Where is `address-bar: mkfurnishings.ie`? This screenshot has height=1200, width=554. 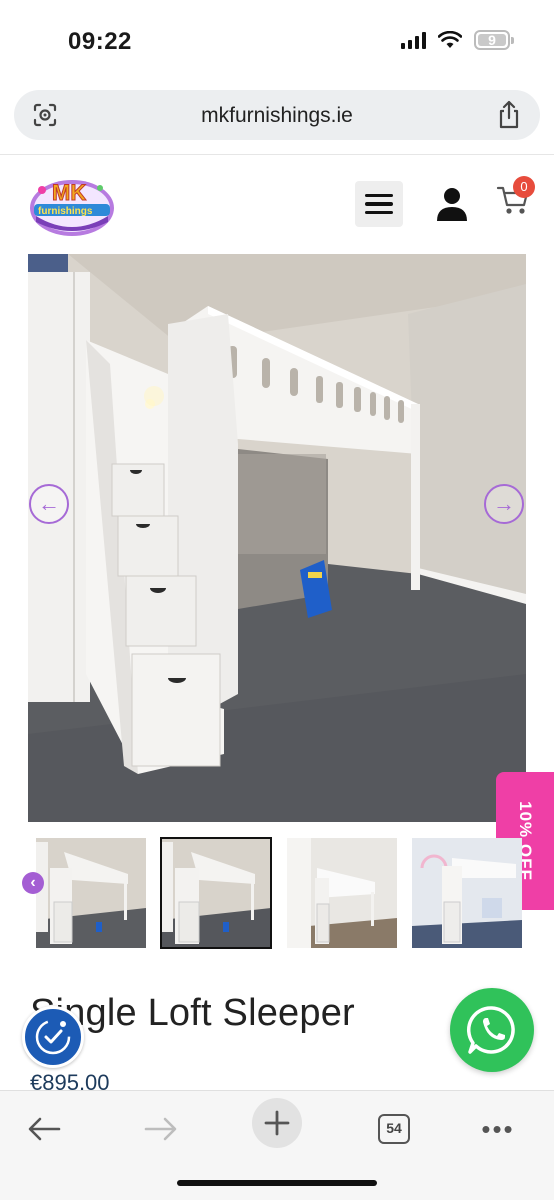
address-bar: mkfurnishings.ie is located at coordinates (277, 115).